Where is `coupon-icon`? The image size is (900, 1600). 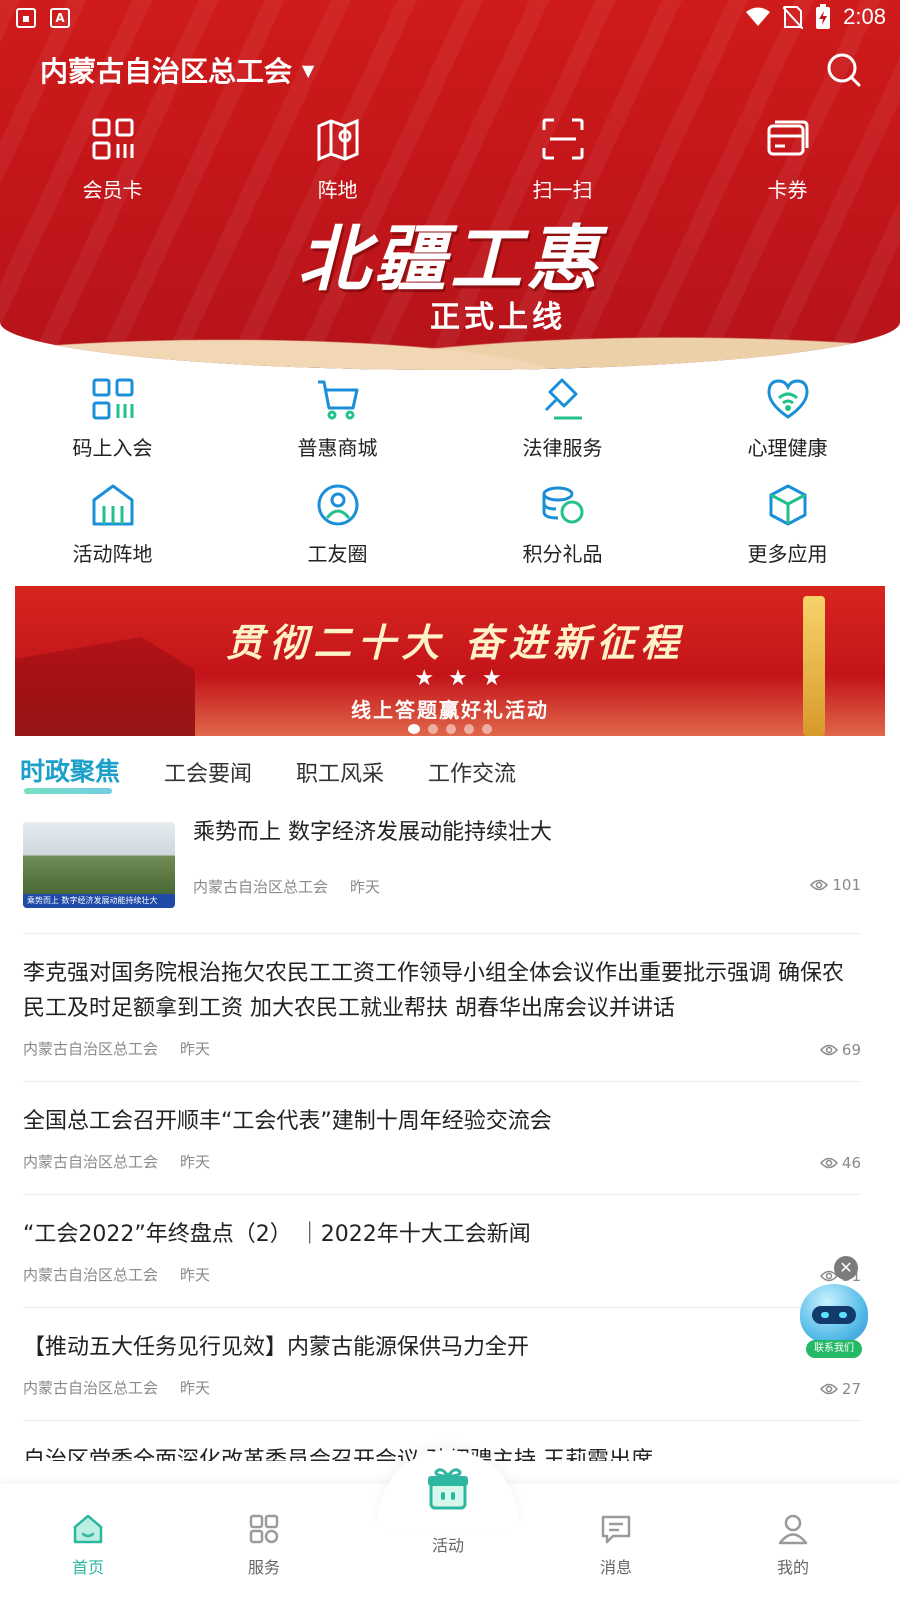
coupon-icon is located at coordinates (787, 138).